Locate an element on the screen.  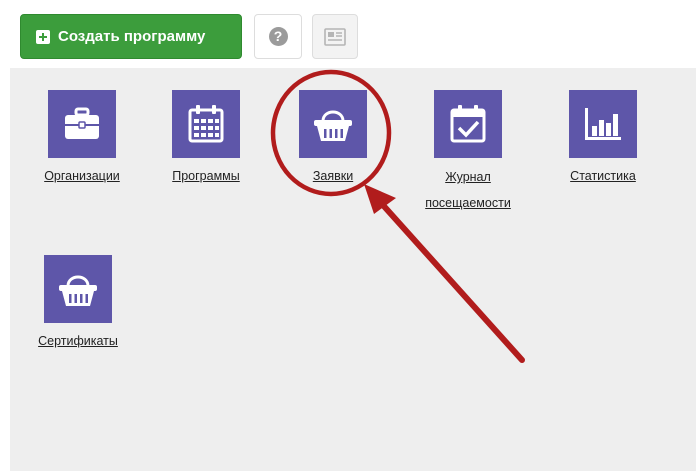
briefcase-icon is located at coordinates (82, 123).